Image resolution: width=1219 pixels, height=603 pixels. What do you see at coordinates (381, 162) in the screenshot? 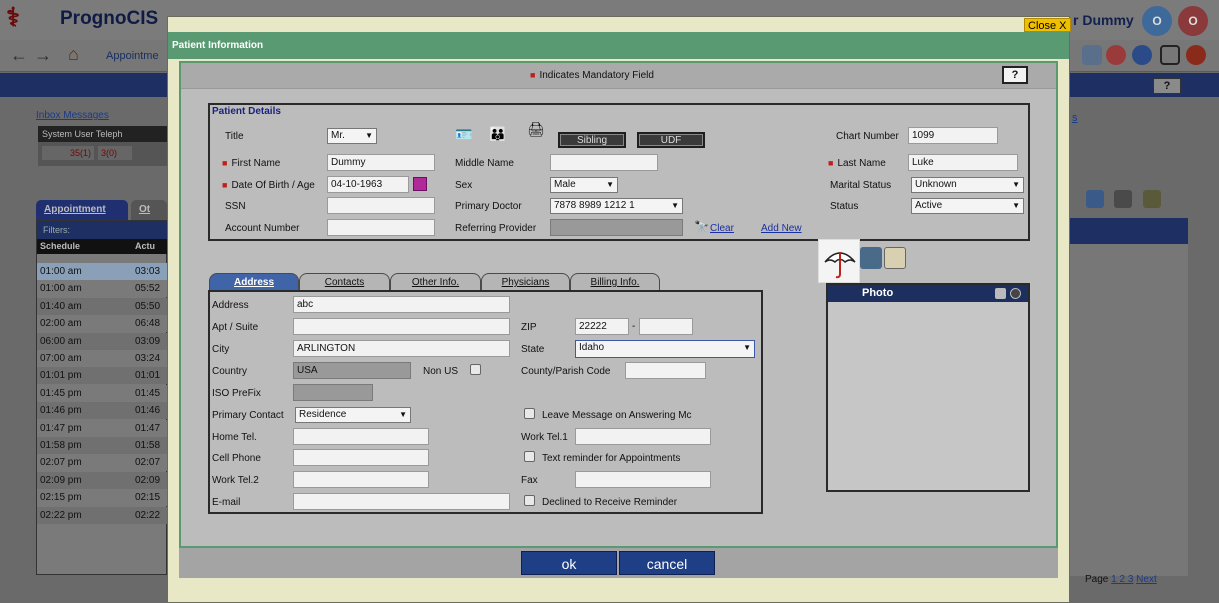
I see `first-name-field: Dummy` at bounding box center [381, 162].